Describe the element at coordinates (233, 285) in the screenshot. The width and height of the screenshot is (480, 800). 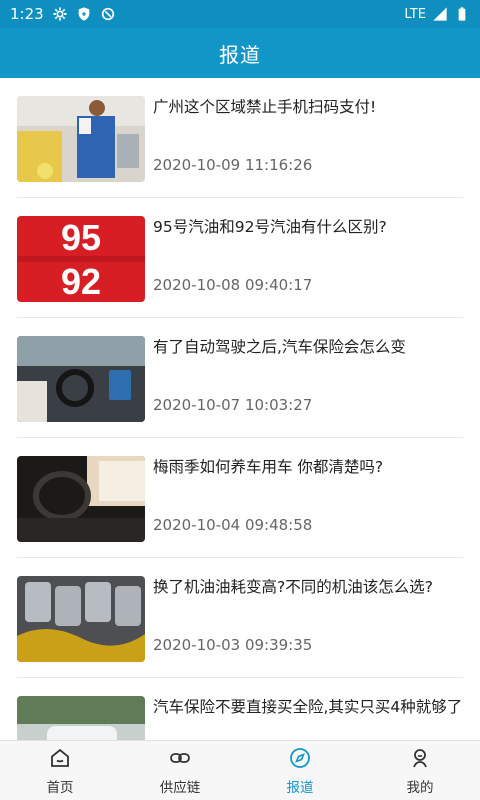
I see `news-date: 2020-10-08 09:40:17` at that location.